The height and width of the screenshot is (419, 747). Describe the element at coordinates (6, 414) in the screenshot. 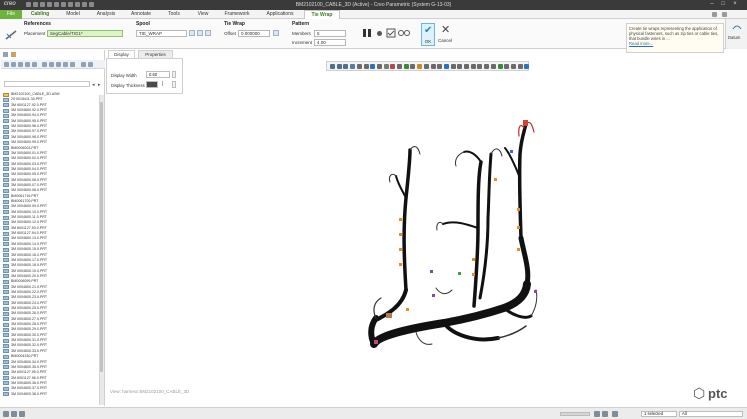

I see `status-tree-icon` at that location.